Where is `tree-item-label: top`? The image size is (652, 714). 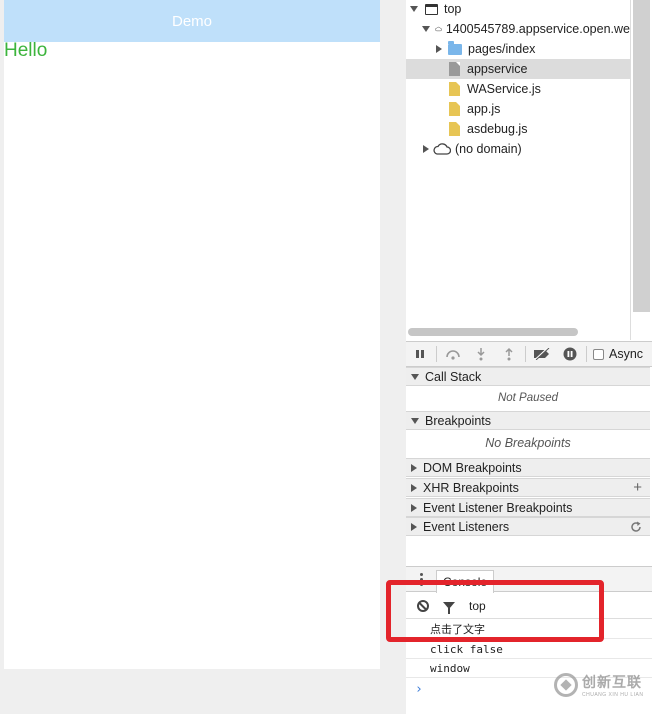 tree-item-label: top is located at coordinates (453, 9).